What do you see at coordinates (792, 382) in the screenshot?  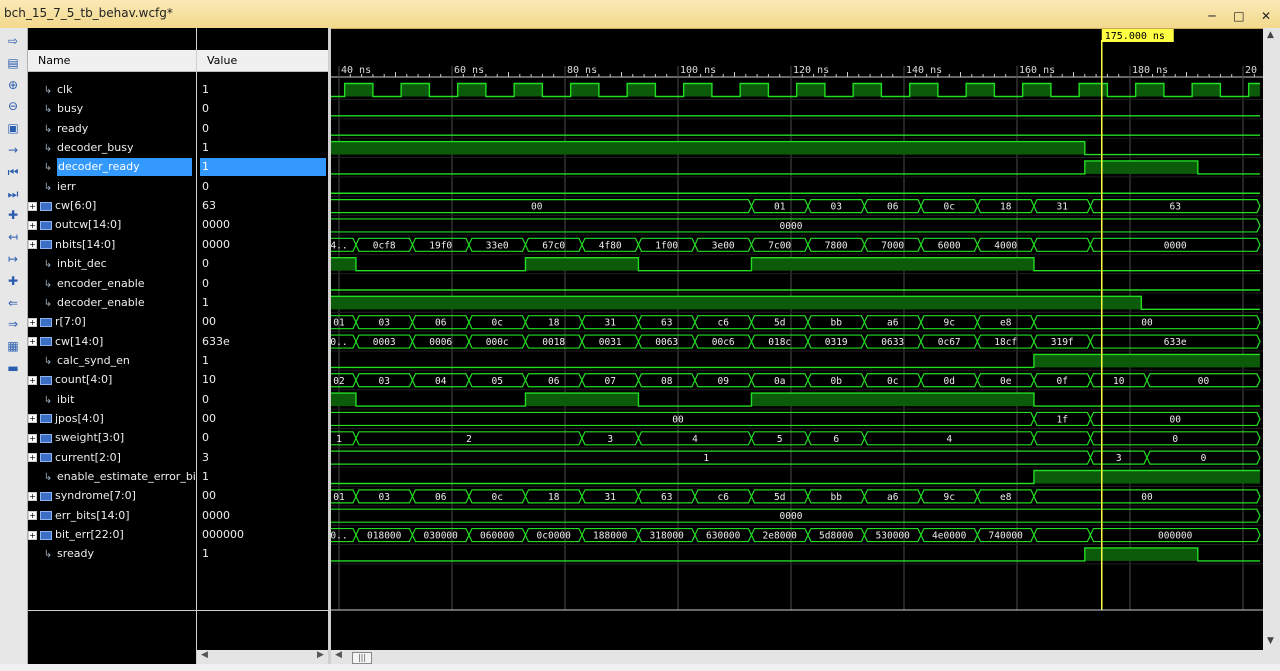 I see `wave-track: 02 03 04 05 06 07 08 09 0a 0b 0c 0d 0e 0f 10 00` at bounding box center [792, 382].